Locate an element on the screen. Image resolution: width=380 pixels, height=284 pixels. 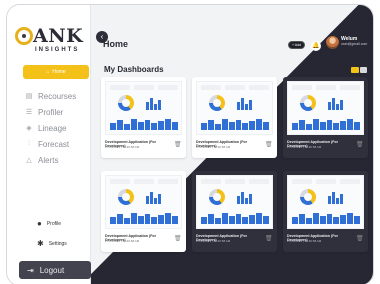
sidebar-item-label: Lineage is located at coordinates (52, 128).